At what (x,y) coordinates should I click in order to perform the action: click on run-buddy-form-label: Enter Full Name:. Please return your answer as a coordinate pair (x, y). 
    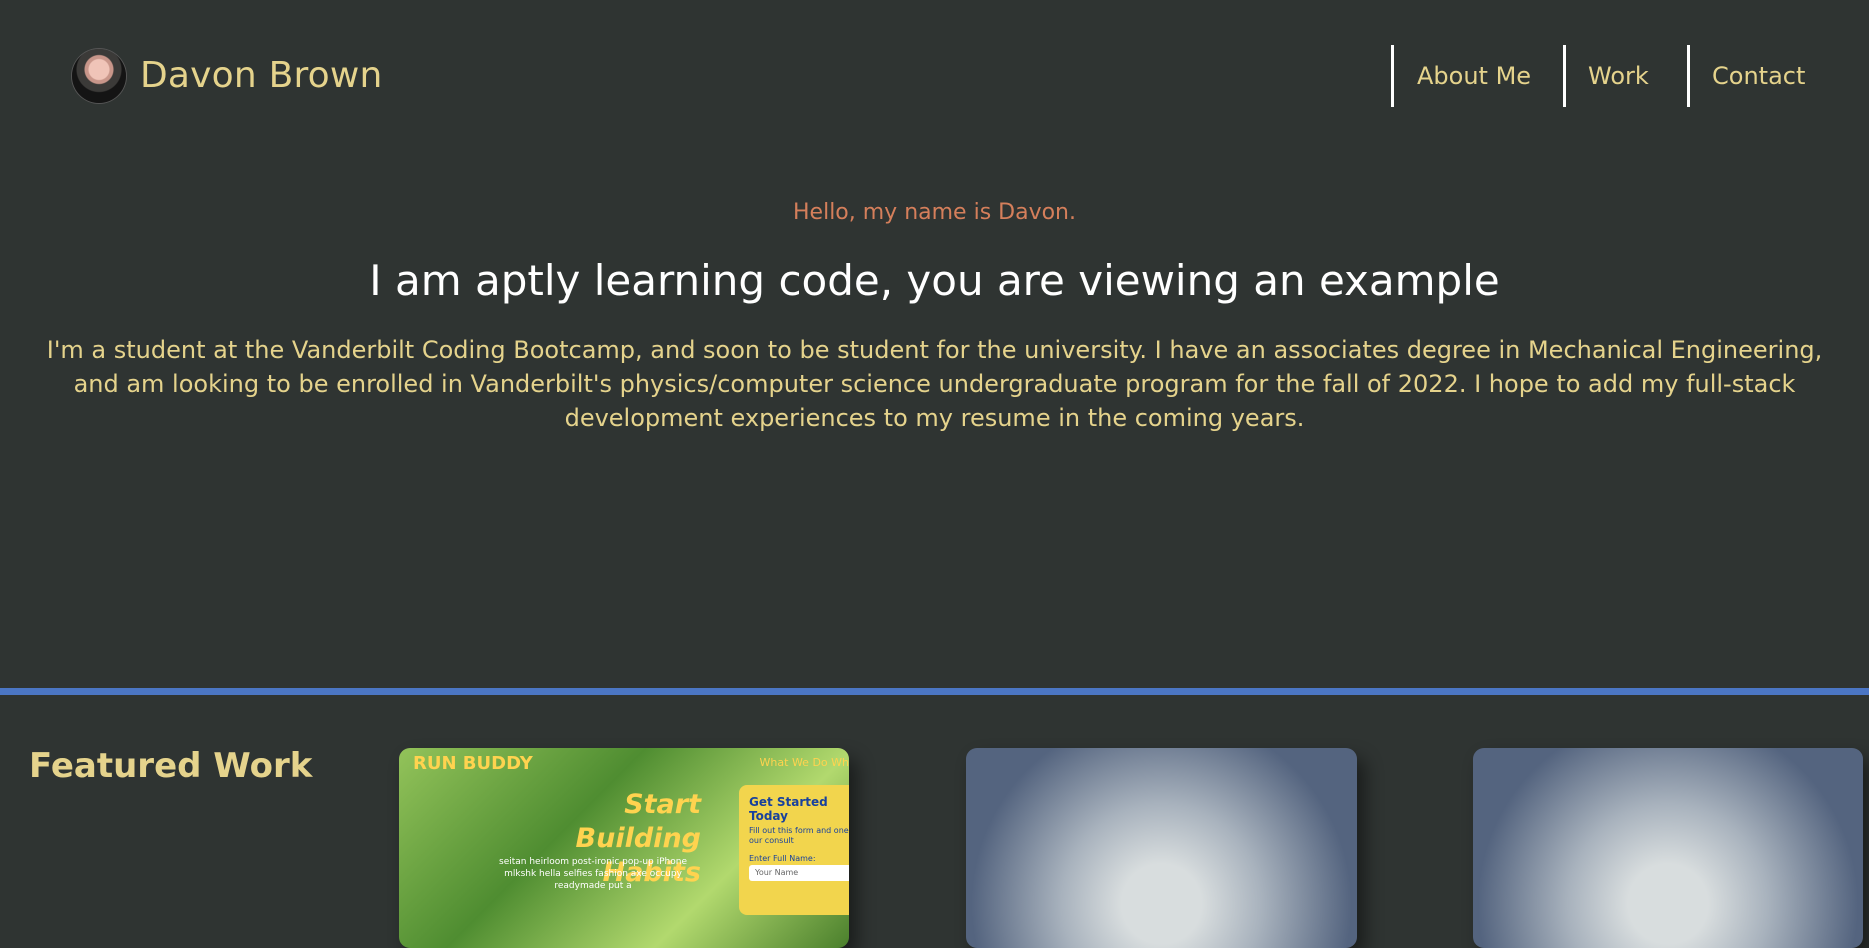
    Looking at the image, I should click on (782, 858).